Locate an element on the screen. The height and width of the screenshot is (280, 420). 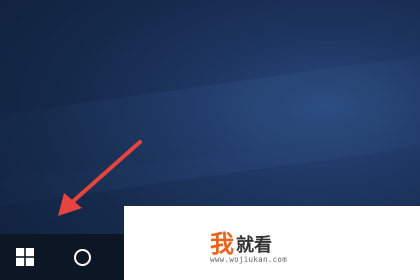
cortana-circle-icon is located at coordinates (82, 257).